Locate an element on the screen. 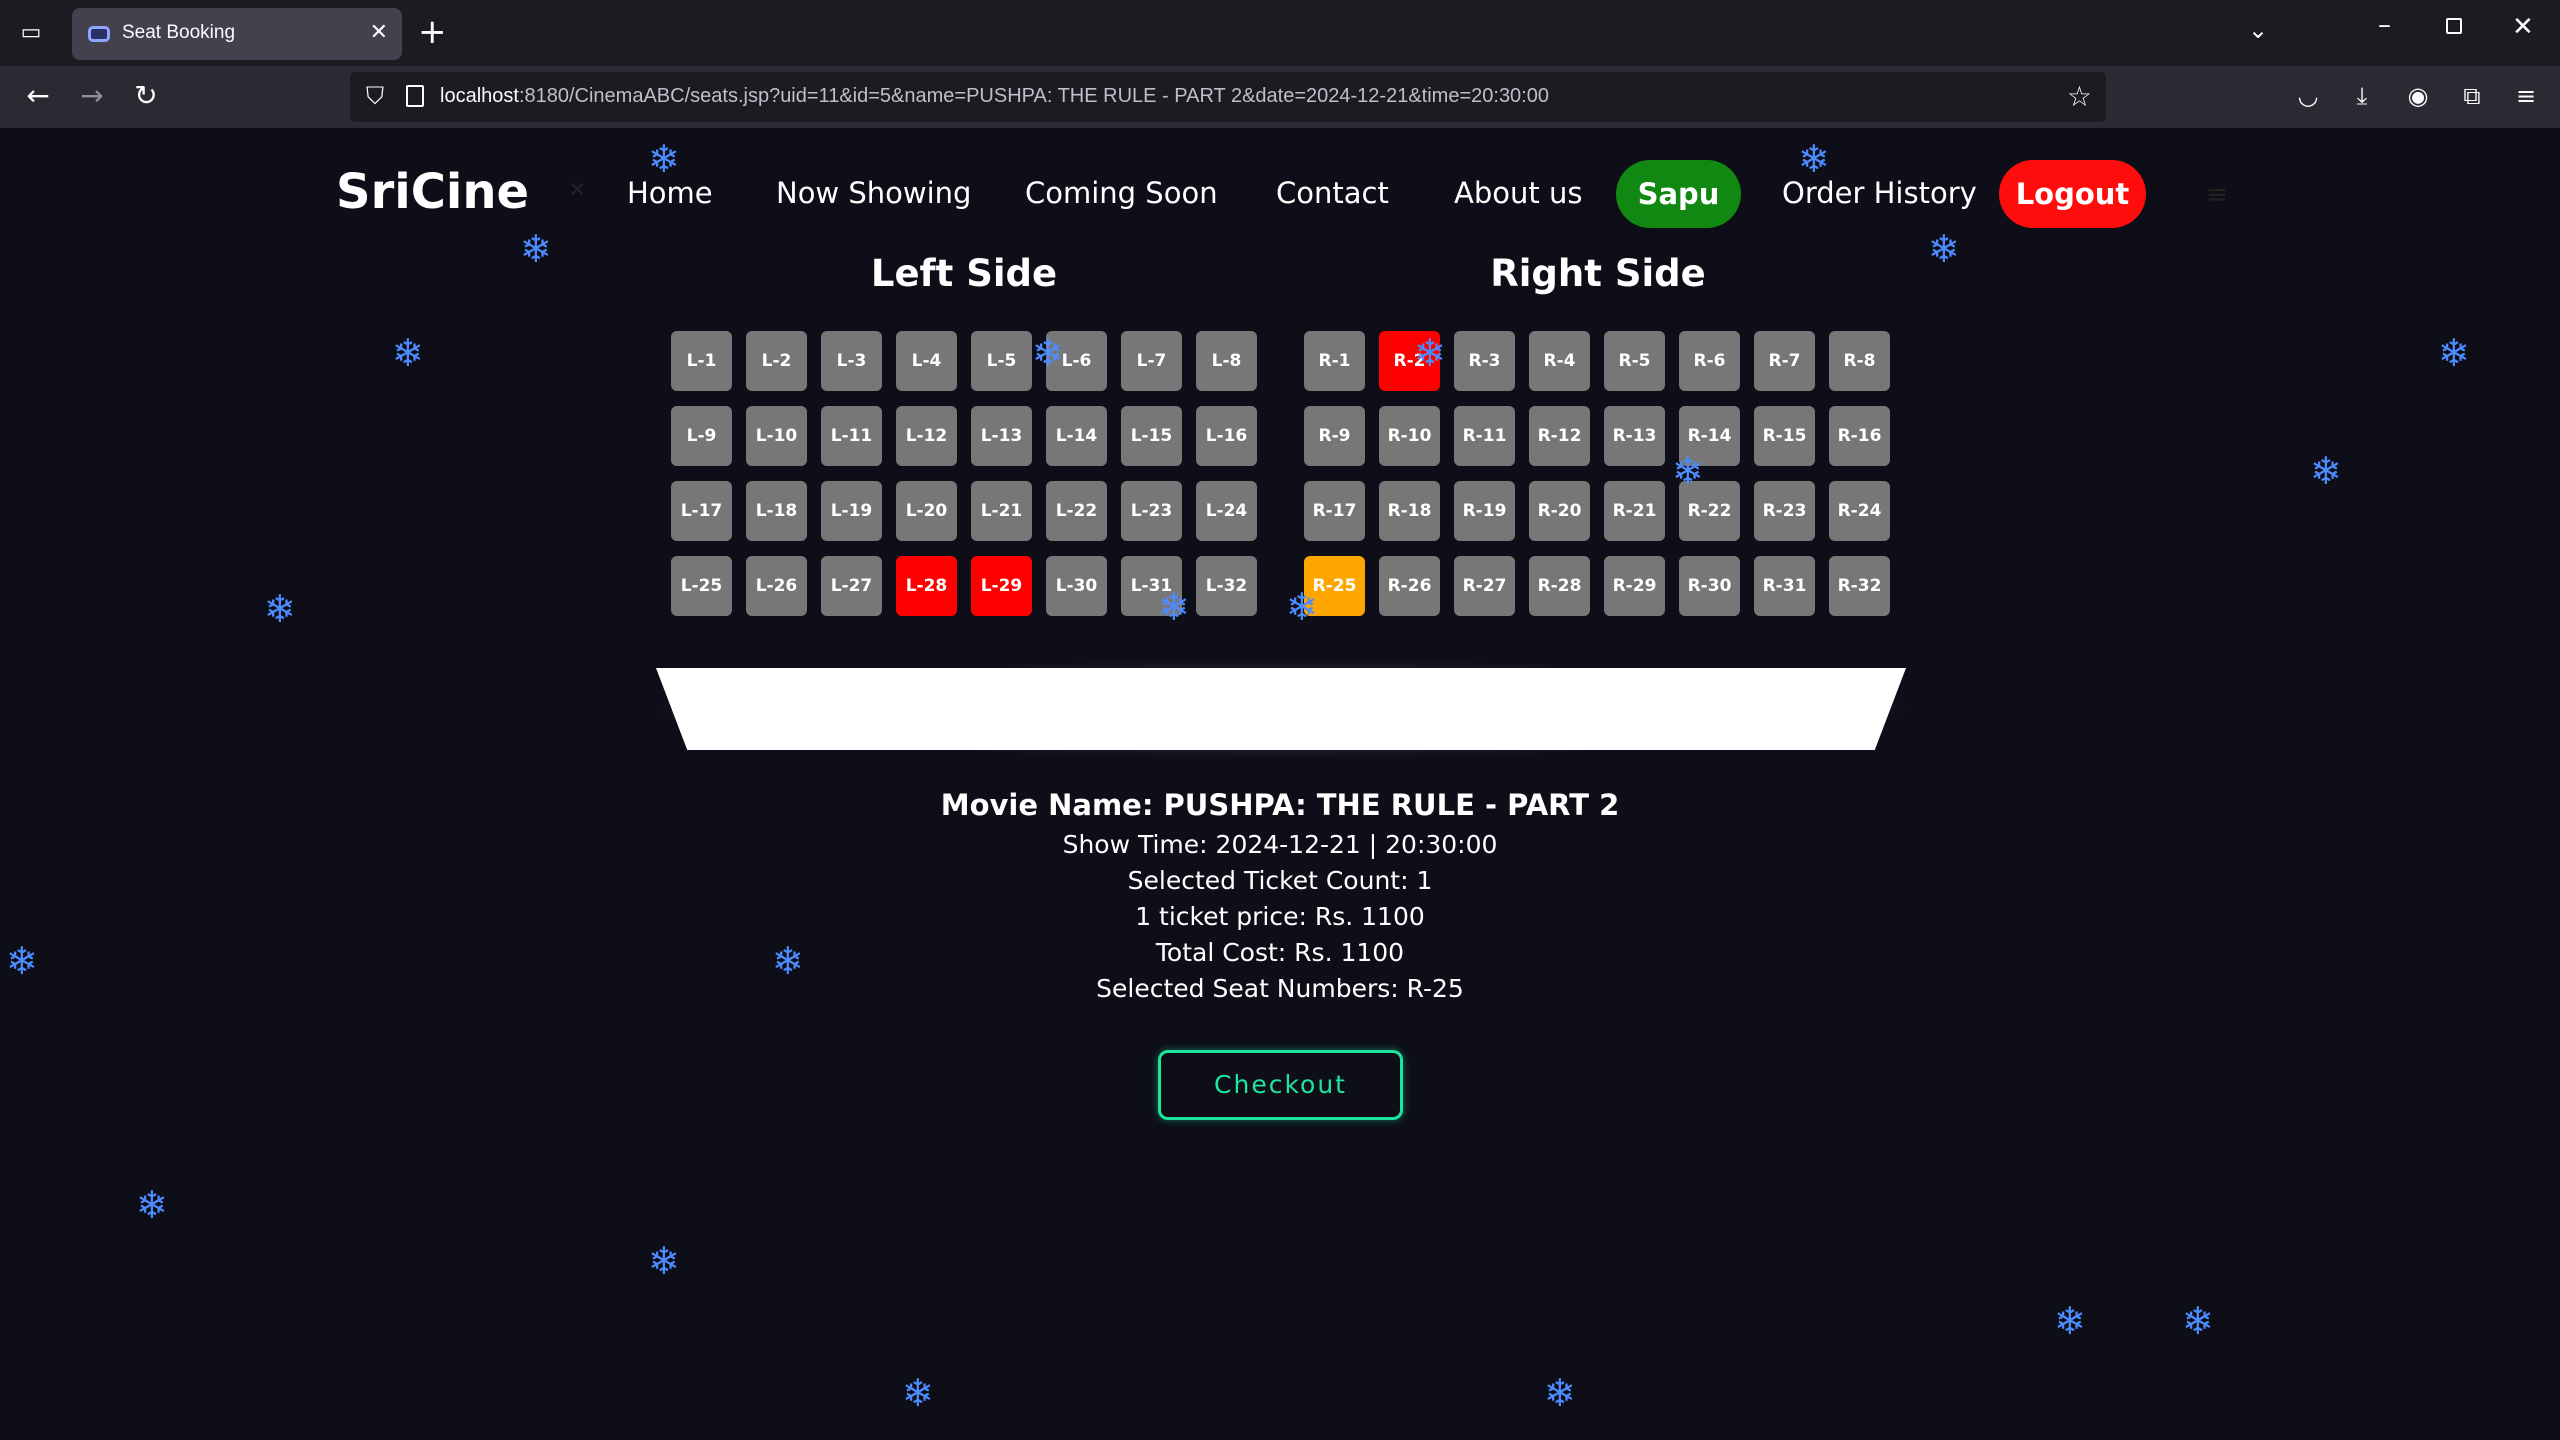 This screenshot has height=1440, width=2560. menu-icon: ≡ is located at coordinates (2526, 96).